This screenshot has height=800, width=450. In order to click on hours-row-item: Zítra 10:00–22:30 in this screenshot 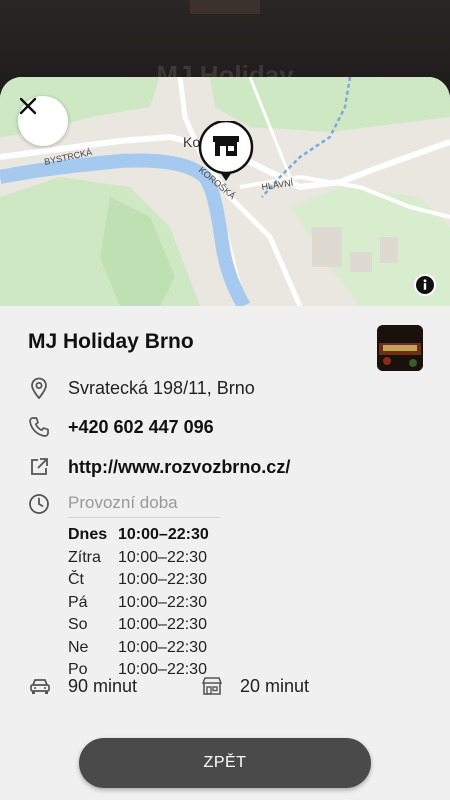, I will do `click(138, 558)`.